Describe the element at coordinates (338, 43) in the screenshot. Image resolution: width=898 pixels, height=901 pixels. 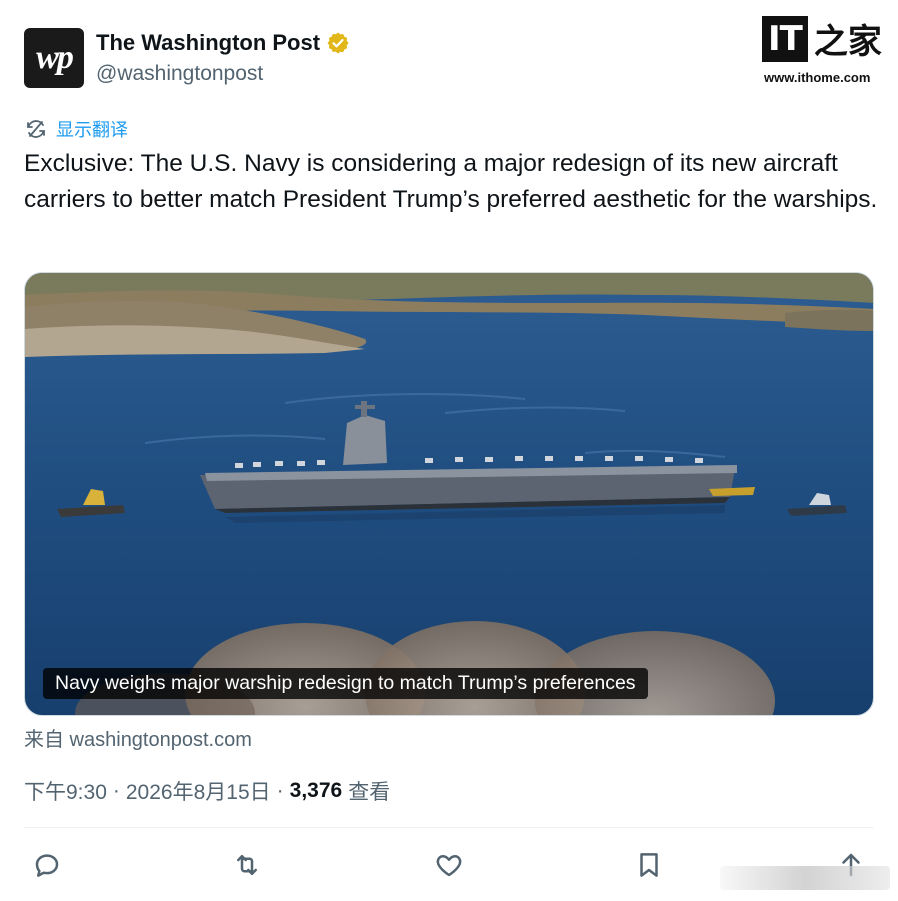
I see `verified-badge-icon` at that location.